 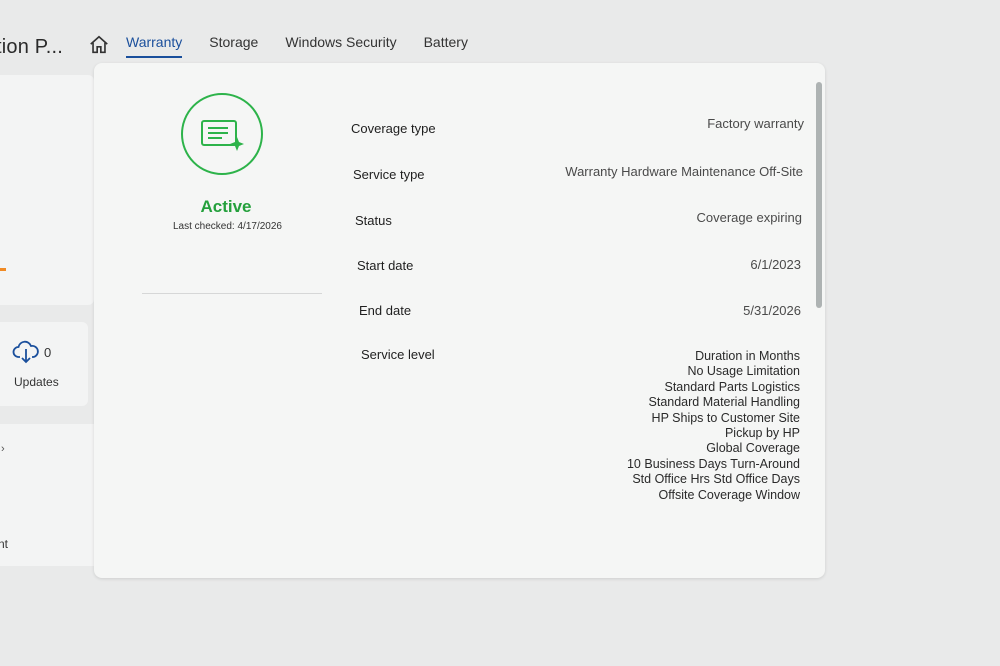 I want to click on coverage-type-value: Factory warranty, so click(x=755, y=123).